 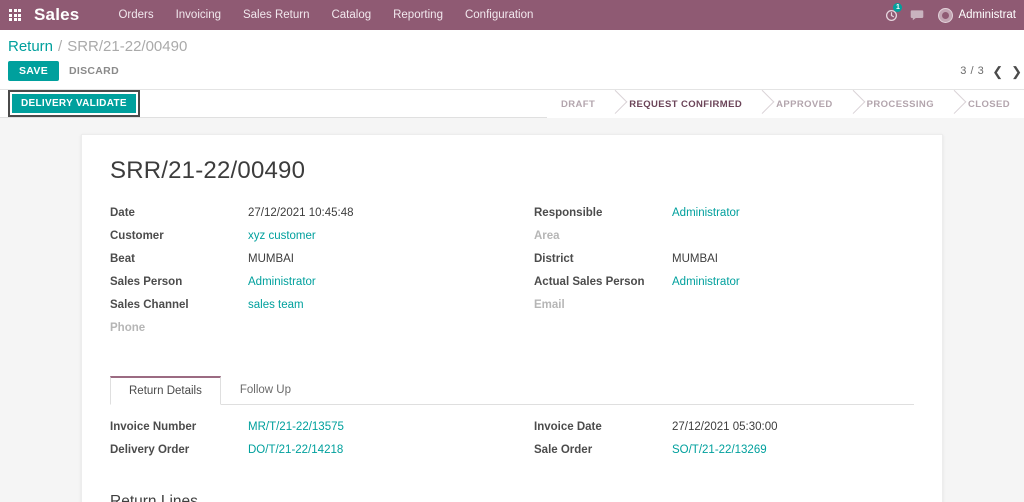 What do you see at coordinates (724, 260) in the screenshot?
I see `field-district: District MUMBAI` at bounding box center [724, 260].